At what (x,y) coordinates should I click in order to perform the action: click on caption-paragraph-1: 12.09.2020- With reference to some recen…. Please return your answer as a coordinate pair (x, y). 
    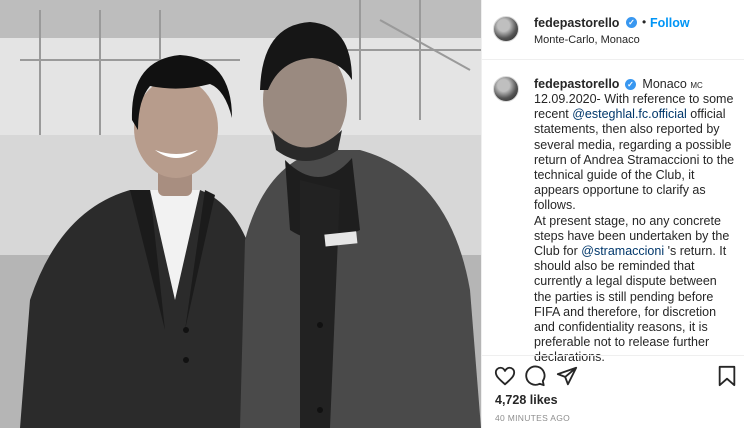
    Looking at the image, I should click on (629, 153).